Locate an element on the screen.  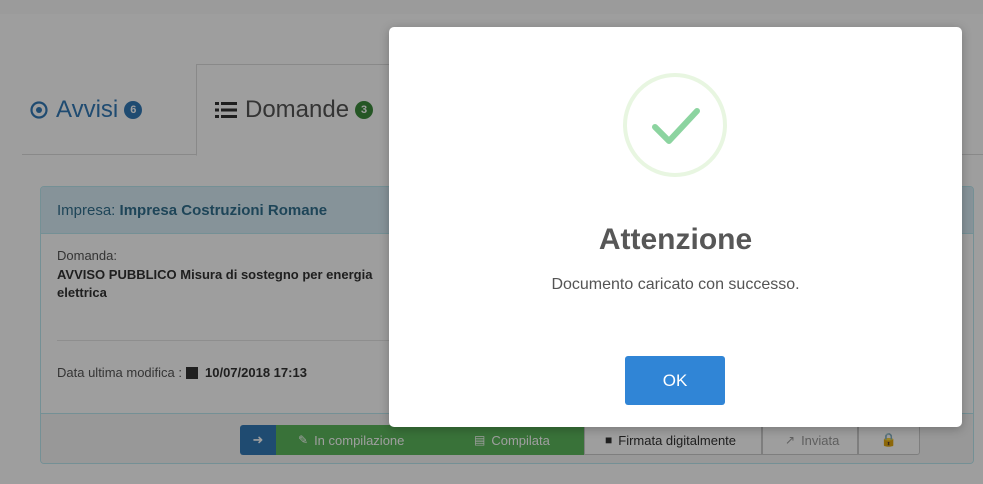
success-check-icon is located at coordinates (675, 125).